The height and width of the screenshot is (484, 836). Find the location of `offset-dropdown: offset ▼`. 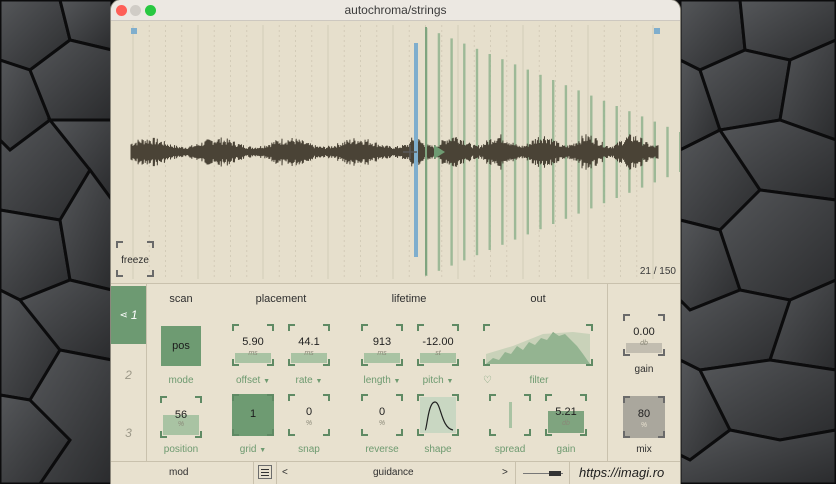

offset-dropdown: offset ▼ is located at coordinates (253, 380).